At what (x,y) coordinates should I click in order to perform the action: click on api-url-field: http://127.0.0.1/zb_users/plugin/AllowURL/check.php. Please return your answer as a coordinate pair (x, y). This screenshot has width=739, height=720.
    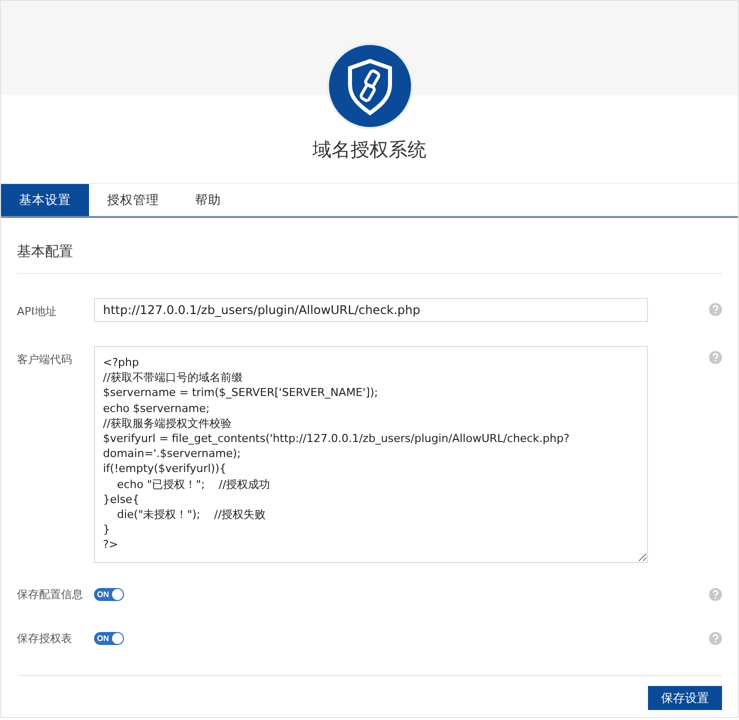
    Looking at the image, I should click on (371, 310).